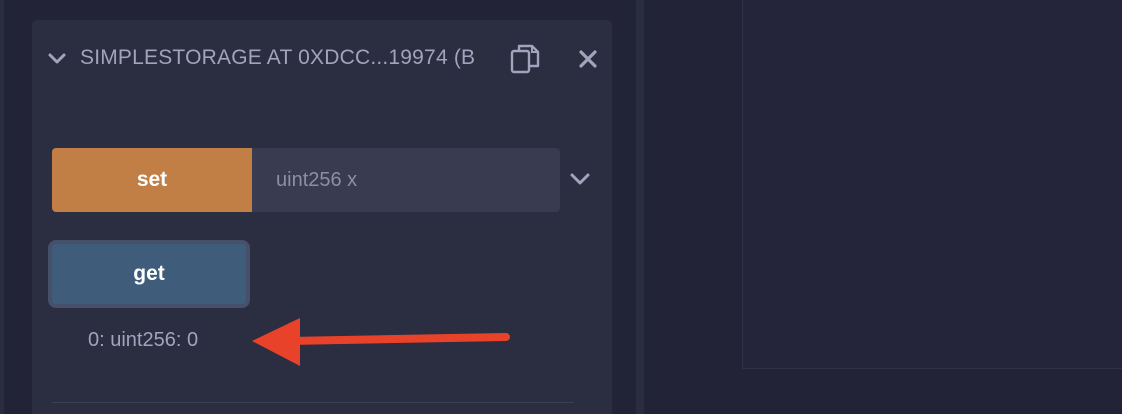 The width and height of the screenshot is (1122, 414). I want to click on set-uint256-input, so click(406, 180).